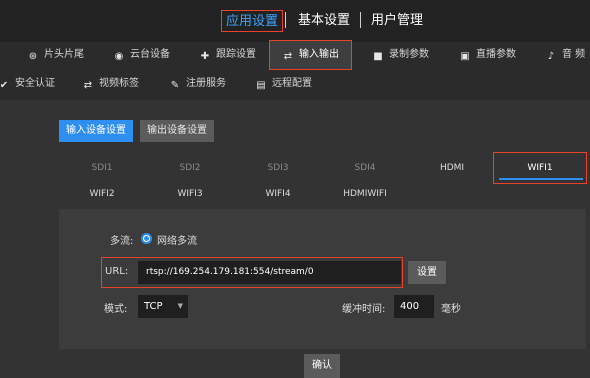  I want to click on sub-nav-item-video-tag: ⇄ 视频标签, so click(110, 84).